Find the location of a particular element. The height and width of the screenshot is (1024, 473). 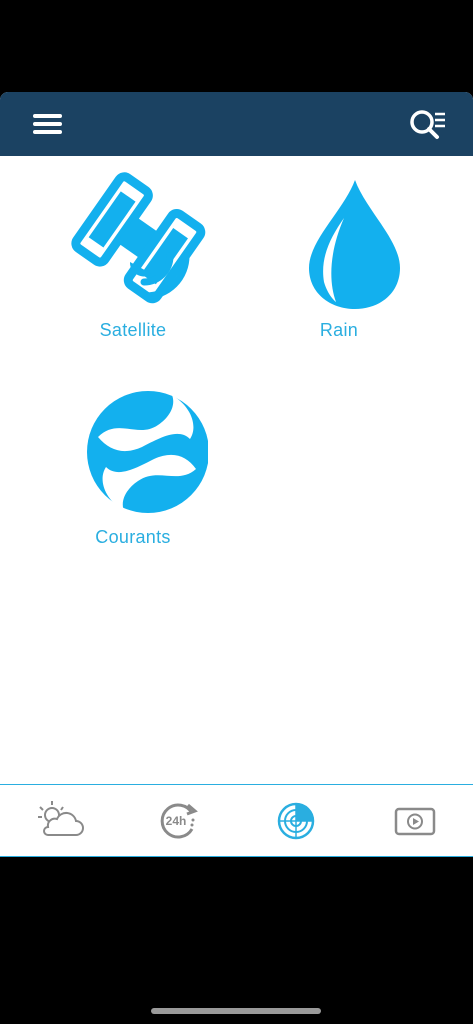

home-indicator is located at coordinates (236, 1011).